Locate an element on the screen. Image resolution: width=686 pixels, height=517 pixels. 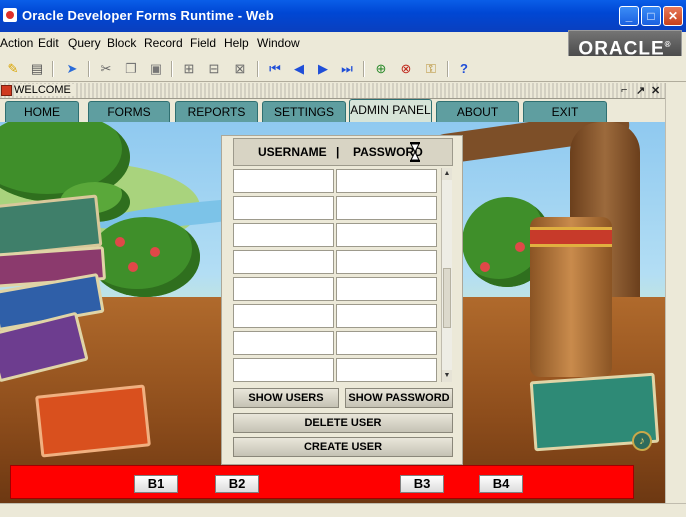
lock-record-icon: ⚿ is located at coordinates (431, 69).